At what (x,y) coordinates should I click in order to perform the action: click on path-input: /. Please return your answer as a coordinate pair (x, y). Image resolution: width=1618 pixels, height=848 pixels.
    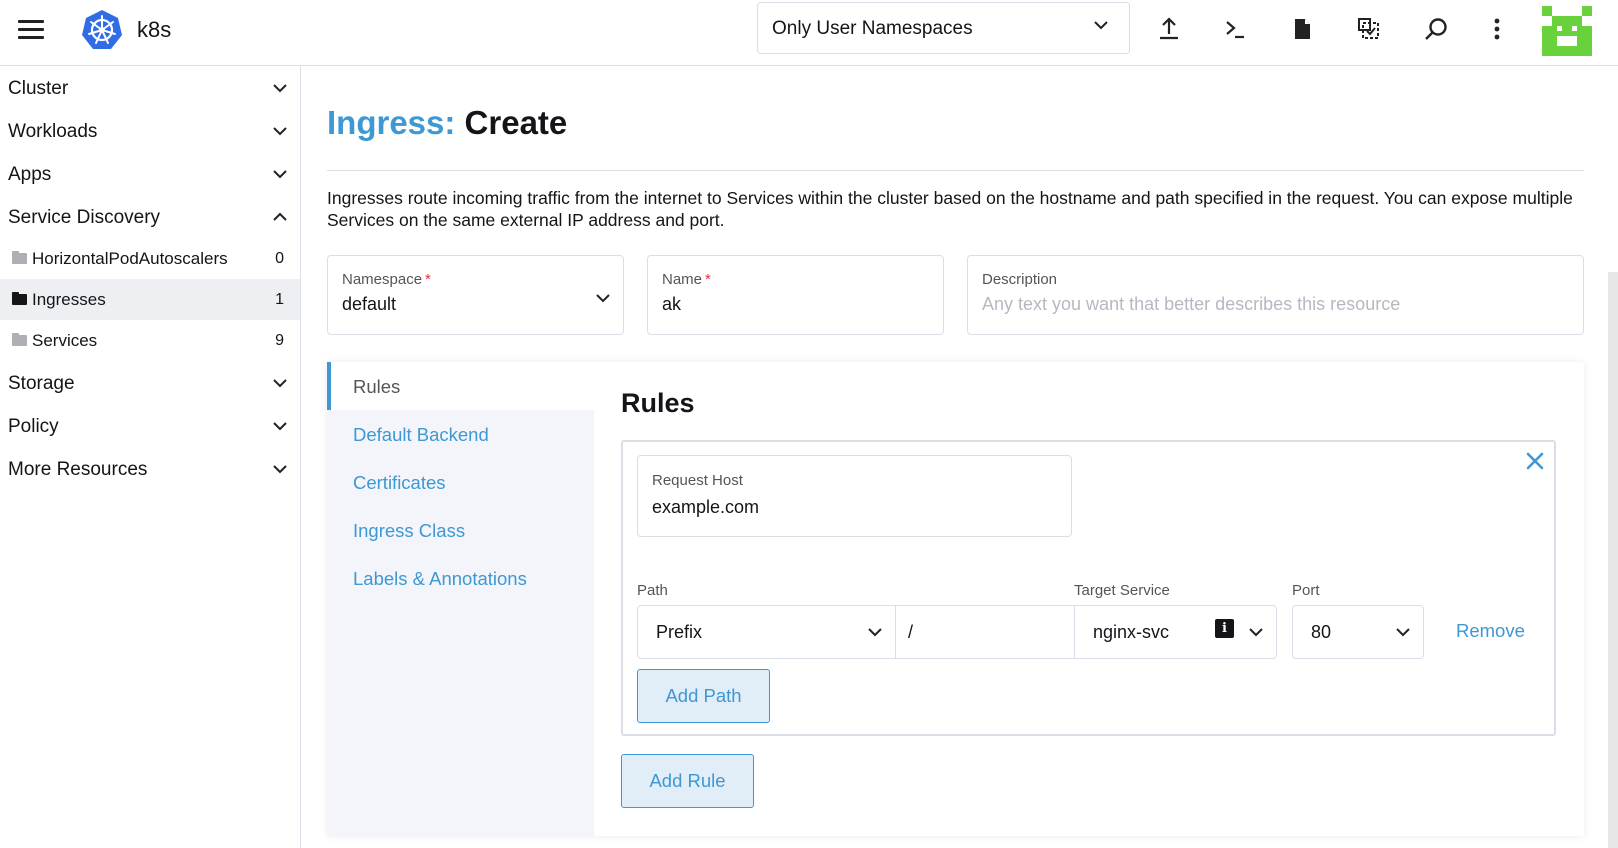
    Looking at the image, I should click on (985, 632).